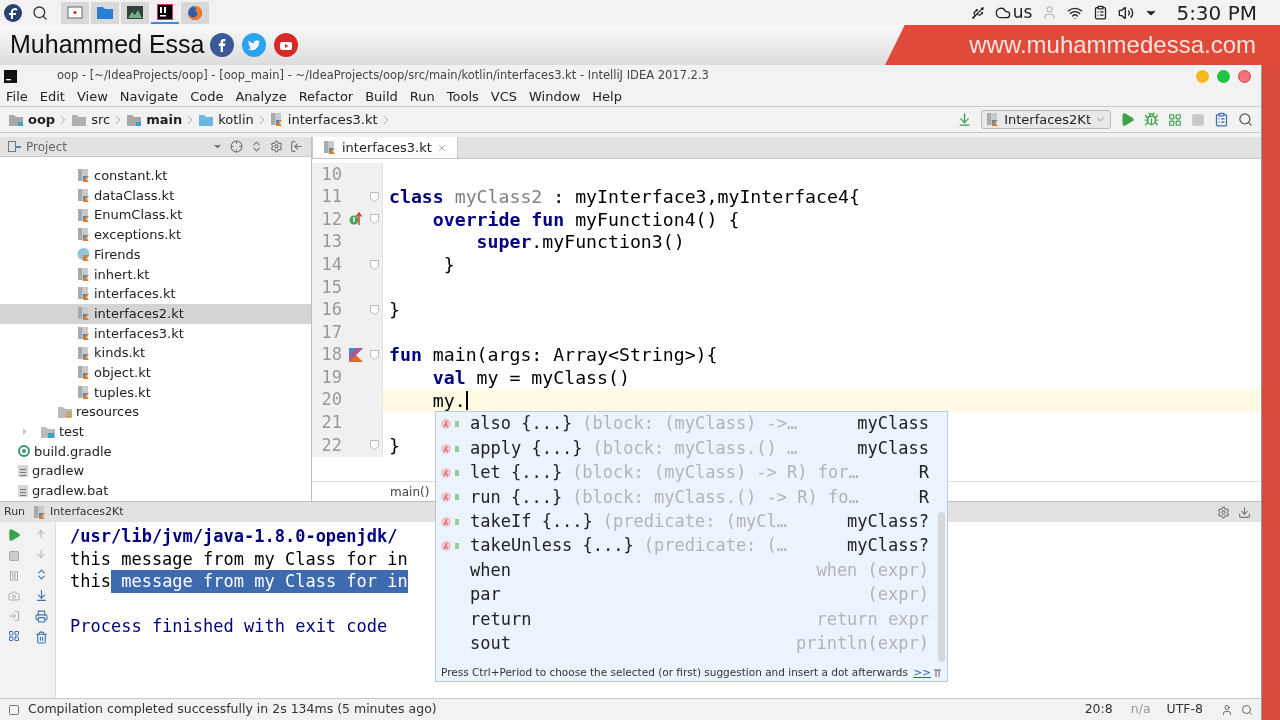 Image resolution: width=1280 pixels, height=720 pixels. I want to click on project-structure-icon, so click(1221, 119).